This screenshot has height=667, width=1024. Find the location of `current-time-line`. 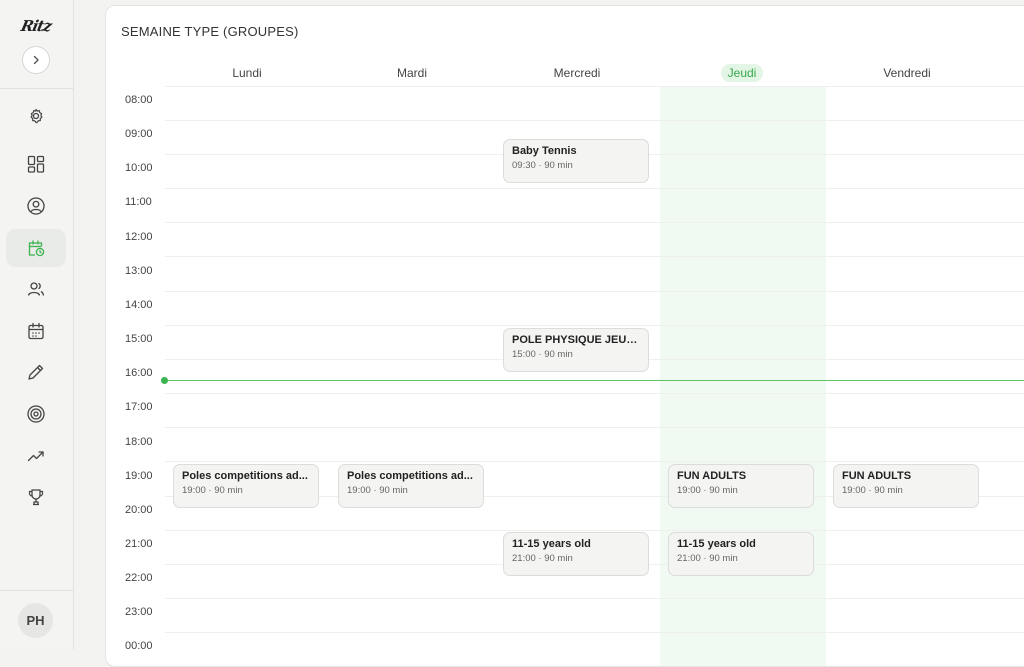

current-time-line is located at coordinates (594, 380).